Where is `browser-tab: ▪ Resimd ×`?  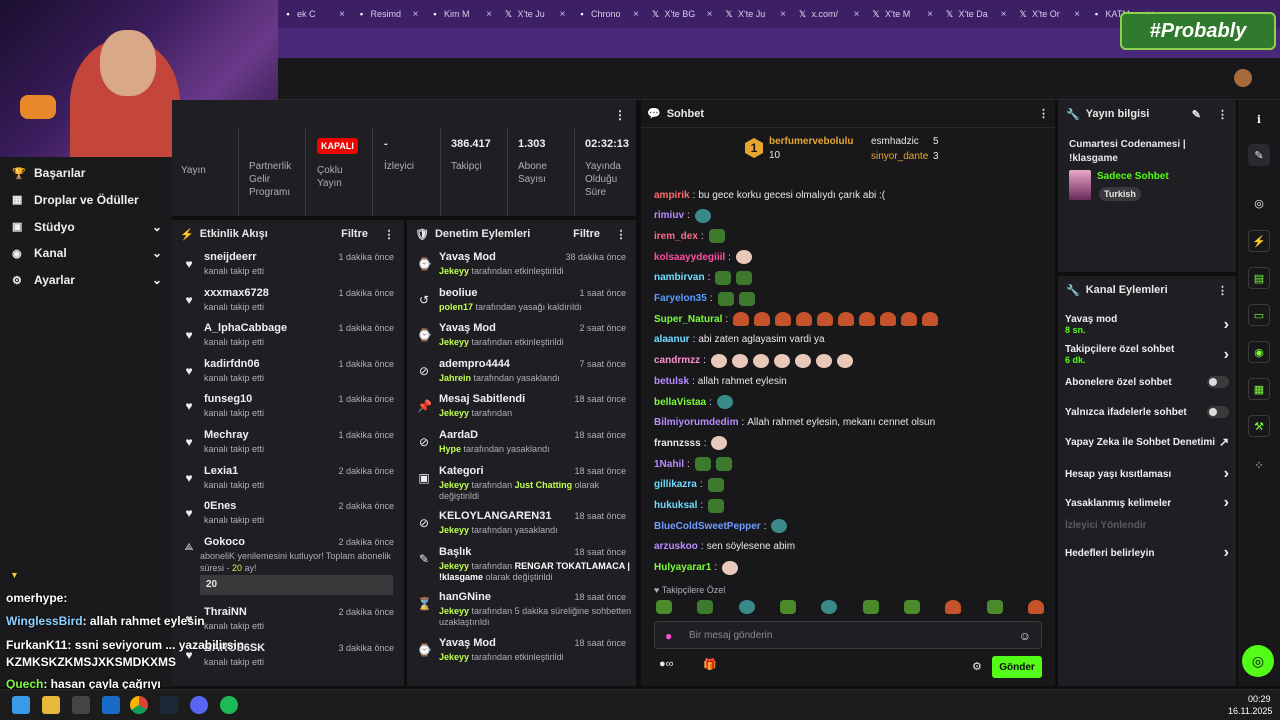 browser-tab: ▪ Resimd × is located at coordinates (388, 14).